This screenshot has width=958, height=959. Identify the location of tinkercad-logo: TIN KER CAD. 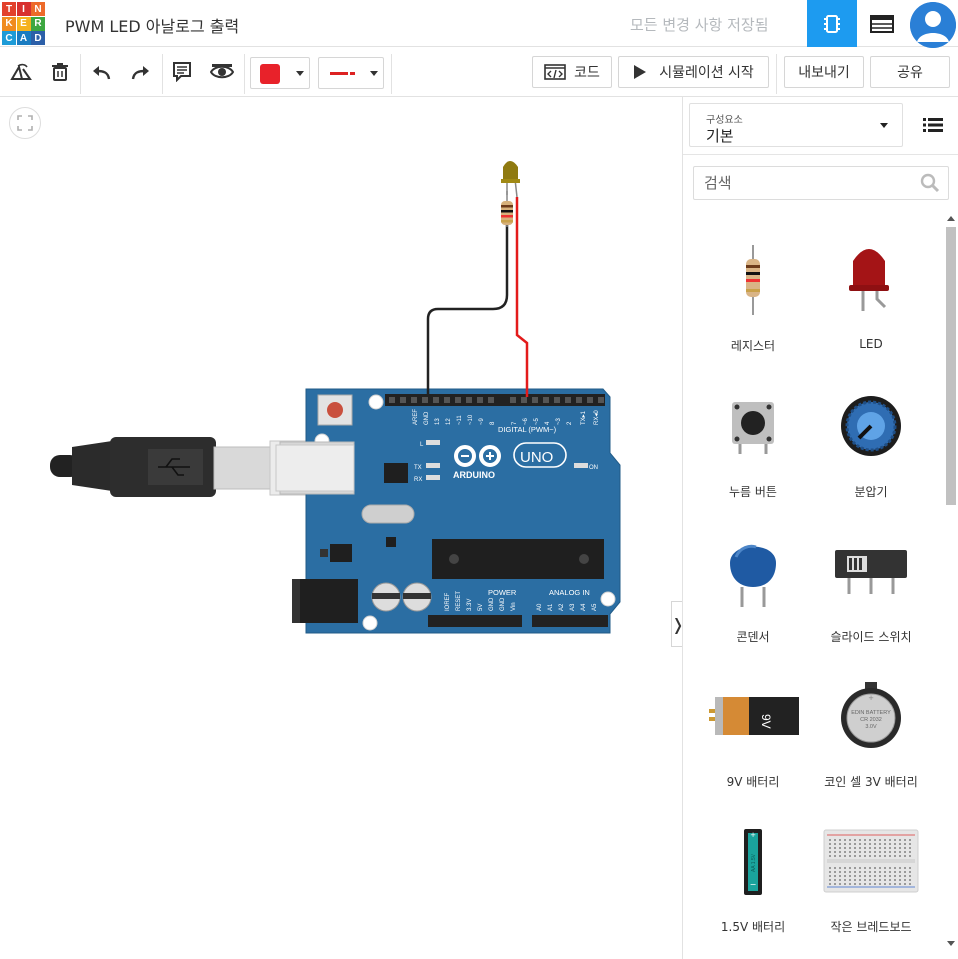
(23, 23).